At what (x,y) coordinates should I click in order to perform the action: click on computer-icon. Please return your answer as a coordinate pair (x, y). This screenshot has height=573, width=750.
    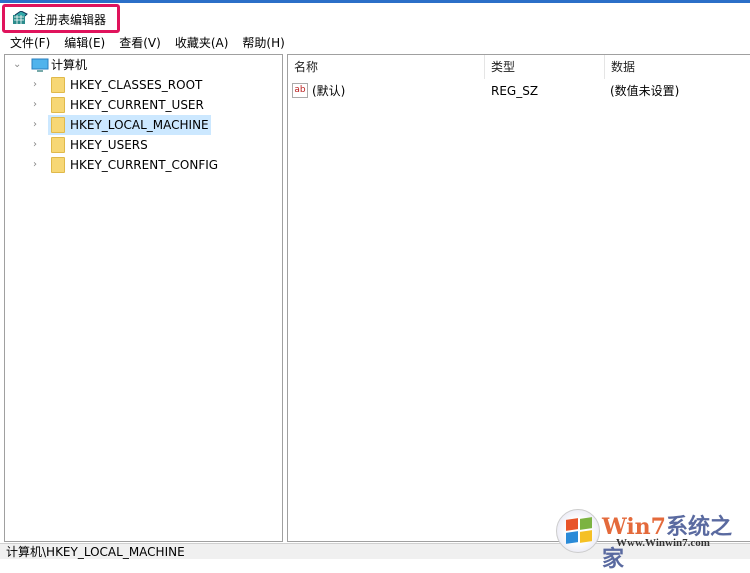
    Looking at the image, I should click on (40, 65).